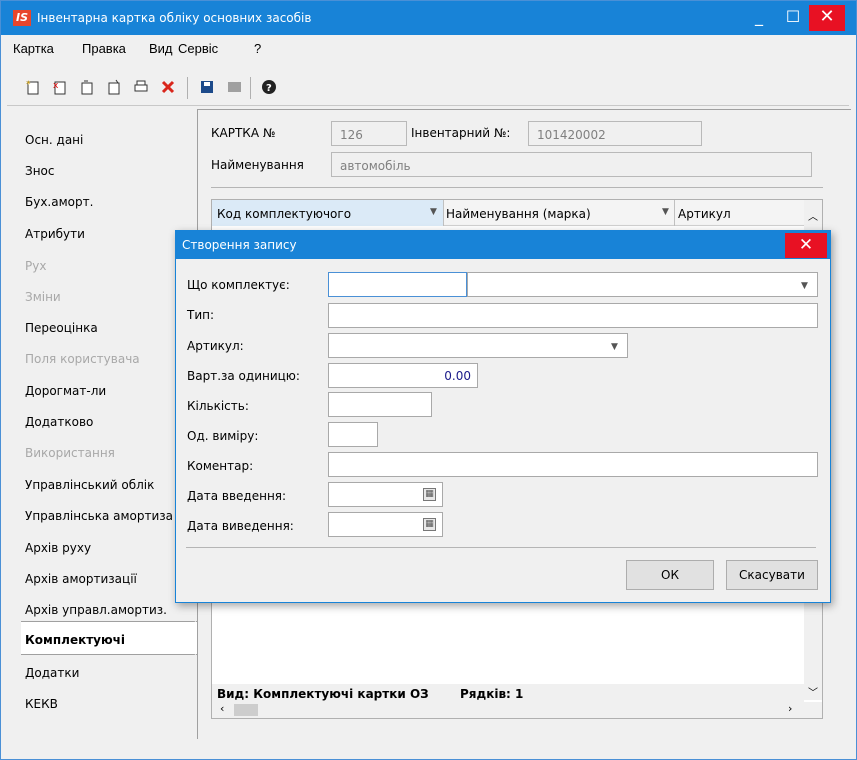 Image resolution: width=857 pixels, height=760 pixels. What do you see at coordinates (65, 391) in the screenshot?
I see `nav-dorogmat: Дорогмат-ли` at bounding box center [65, 391].